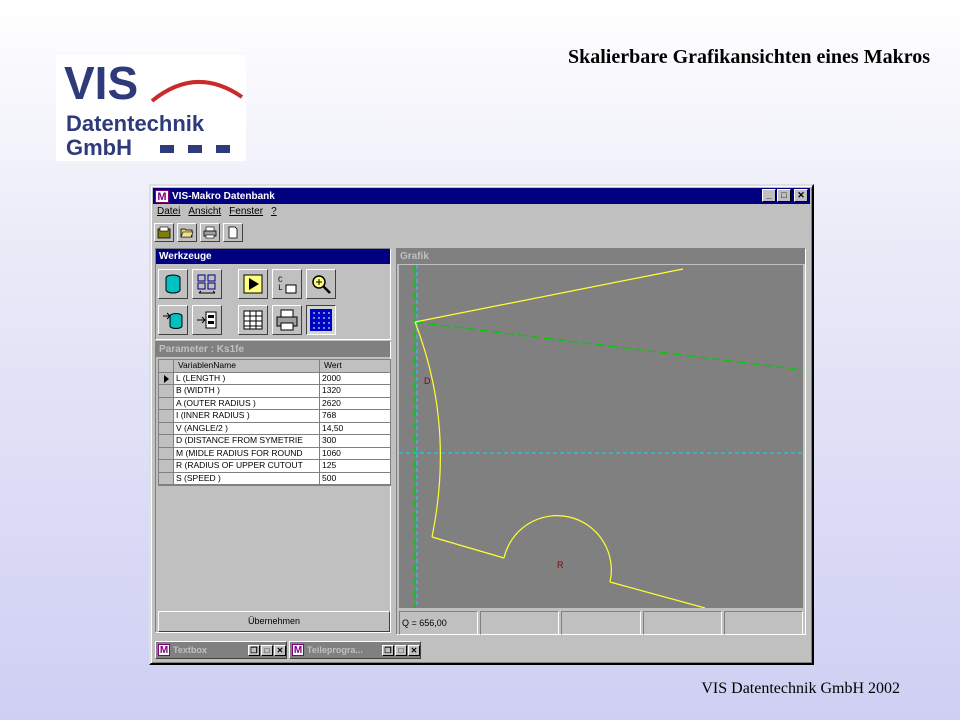 Image resolution: width=960 pixels, height=720 pixels. Describe the element at coordinates (355, 391) in the screenshot. I see `cell-value: 1320` at that location.